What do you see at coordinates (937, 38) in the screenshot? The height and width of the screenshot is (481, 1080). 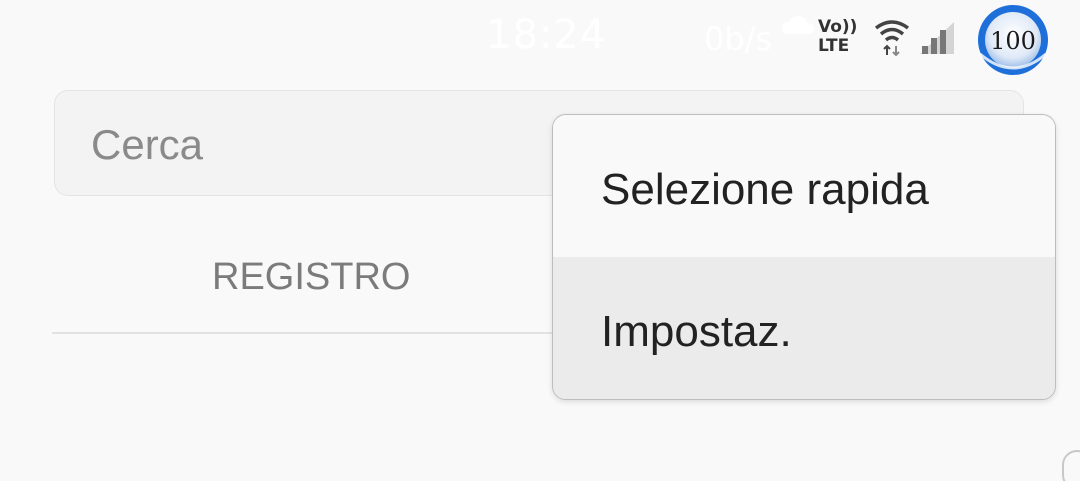 I see `signal-icon` at bounding box center [937, 38].